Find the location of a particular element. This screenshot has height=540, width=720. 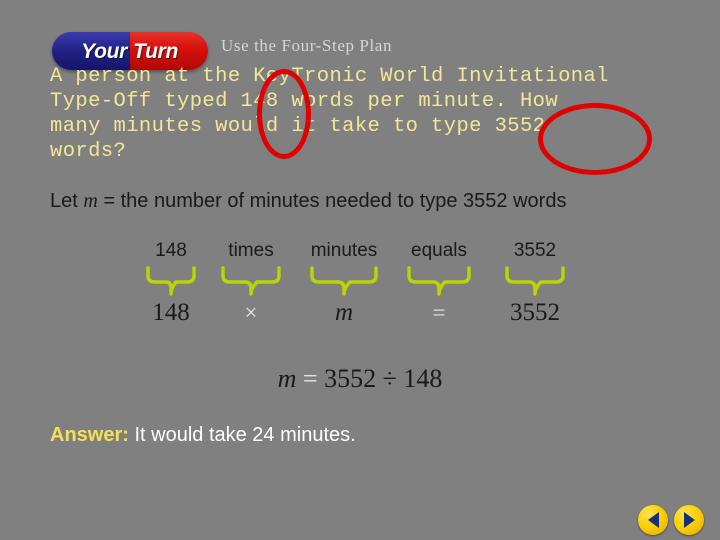

symbol-148: 148 is located at coordinates (171, 312).